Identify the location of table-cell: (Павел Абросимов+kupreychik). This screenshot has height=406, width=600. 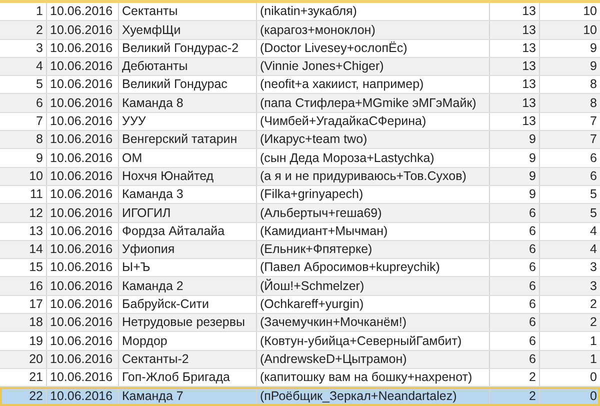
(373, 267).